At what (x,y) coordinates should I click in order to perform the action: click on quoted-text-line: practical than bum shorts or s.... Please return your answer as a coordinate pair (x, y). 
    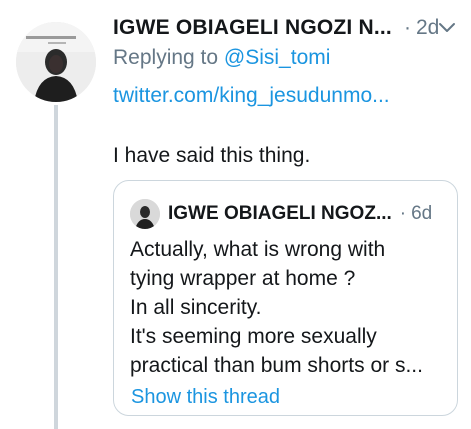
    Looking at the image, I should click on (276, 365).